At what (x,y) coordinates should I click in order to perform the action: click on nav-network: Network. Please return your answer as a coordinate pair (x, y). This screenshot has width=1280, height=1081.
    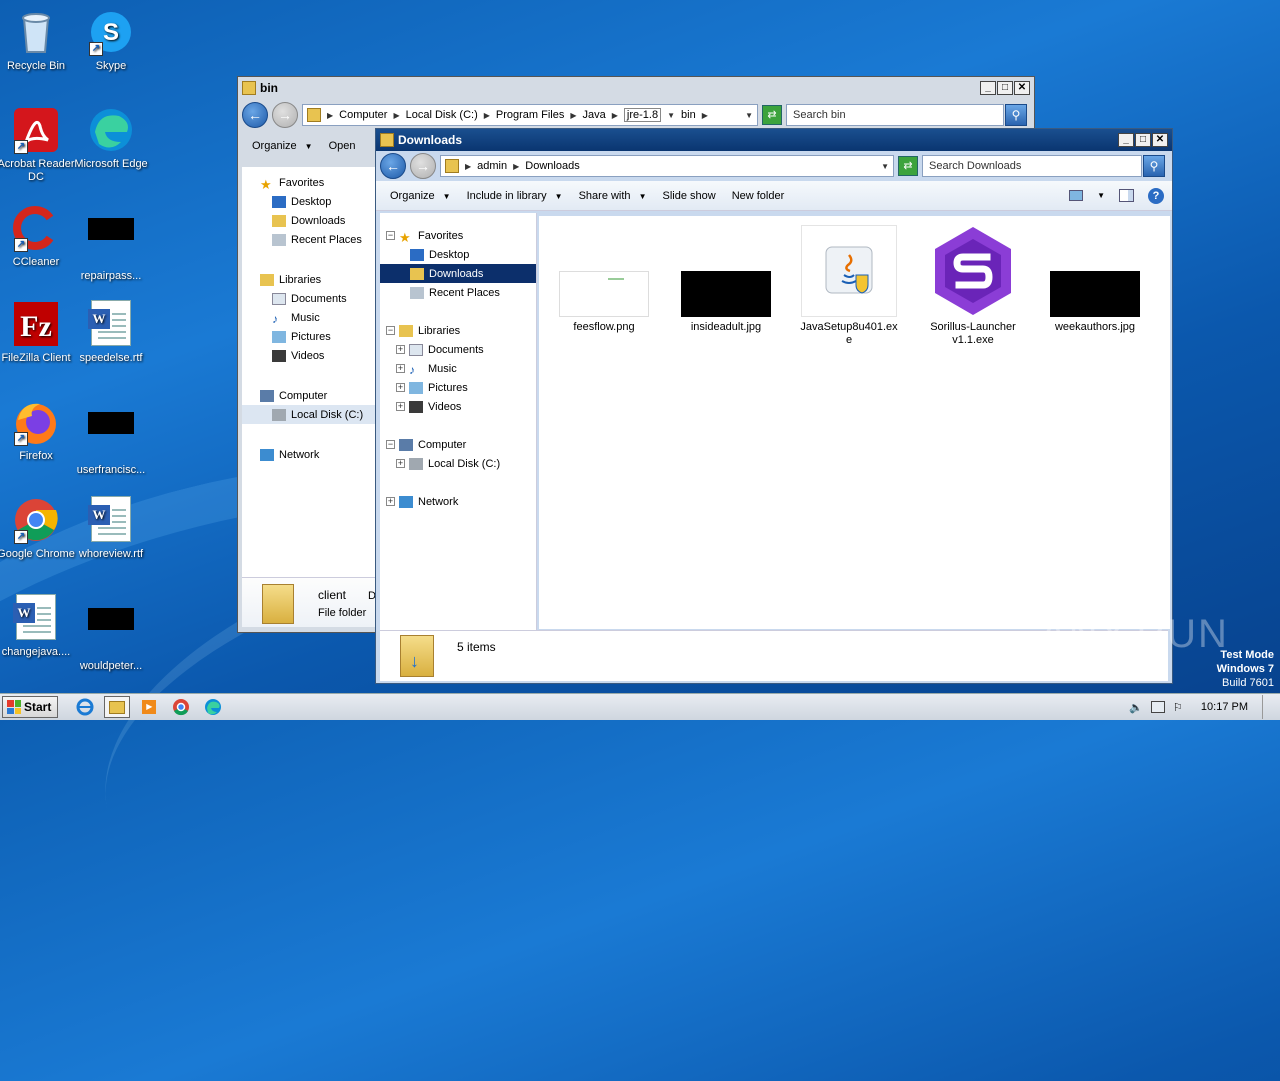
    Looking at the image, I should click on (308, 454).